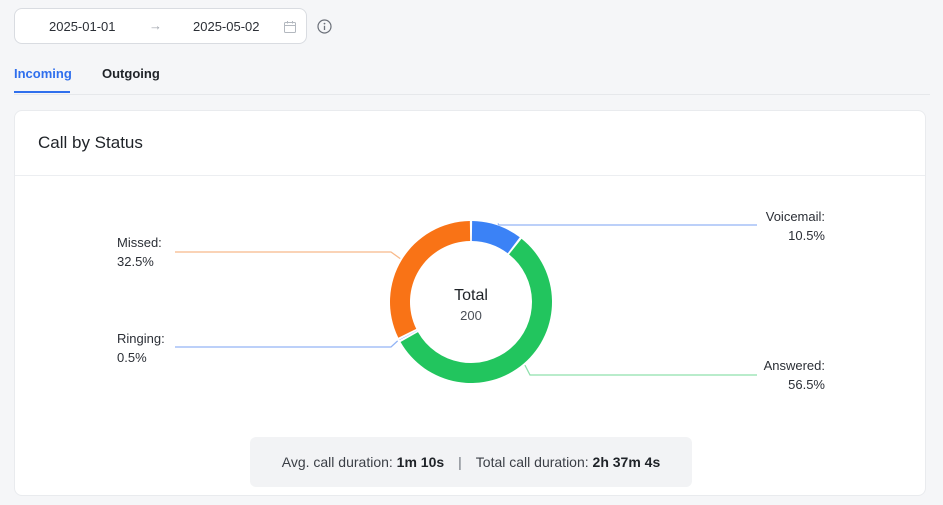  Describe the element at coordinates (420, 462) in the screenshot. I see `avg-duration-value: 1m 10s` at that location.